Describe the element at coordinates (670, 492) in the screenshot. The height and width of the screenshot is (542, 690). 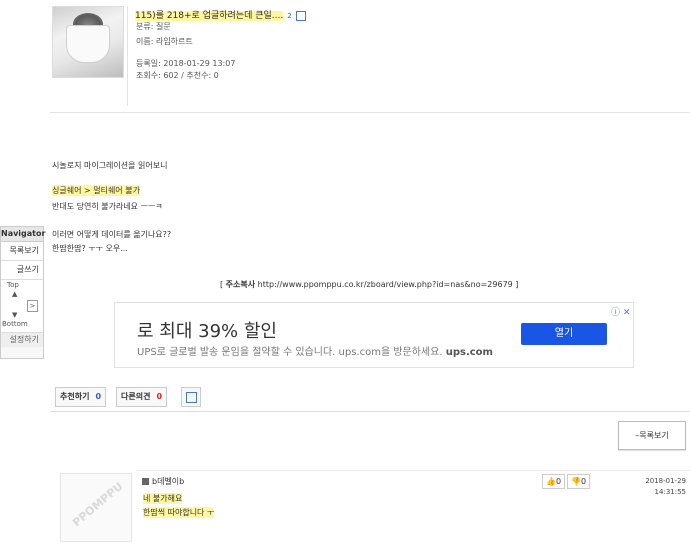
I see `comment-time: 14:31:55` at that location.